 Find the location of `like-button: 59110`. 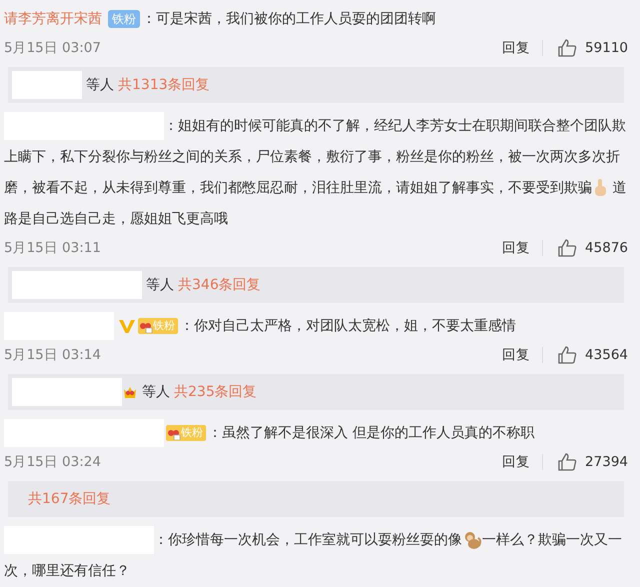

like-button: 59110 is located at coordinates (592, 48).